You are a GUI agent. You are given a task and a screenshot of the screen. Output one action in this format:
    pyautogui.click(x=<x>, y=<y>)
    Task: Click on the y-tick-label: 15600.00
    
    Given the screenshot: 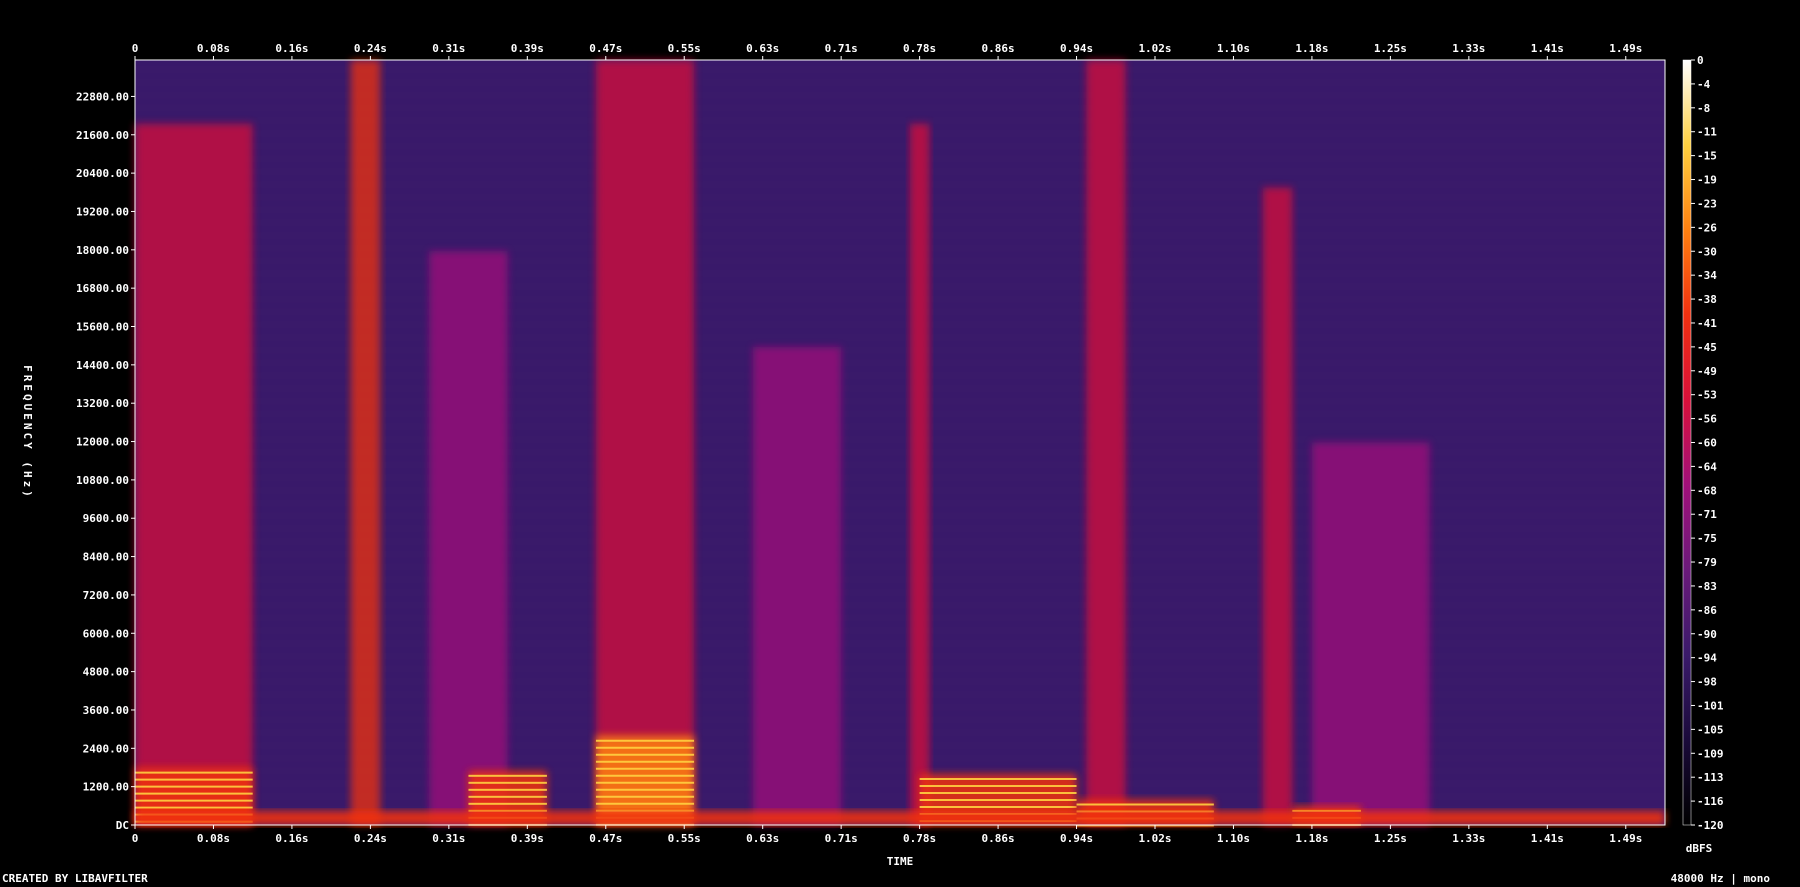 What is the action you would take?
    pyautogui.click(x=102, y=327)
    